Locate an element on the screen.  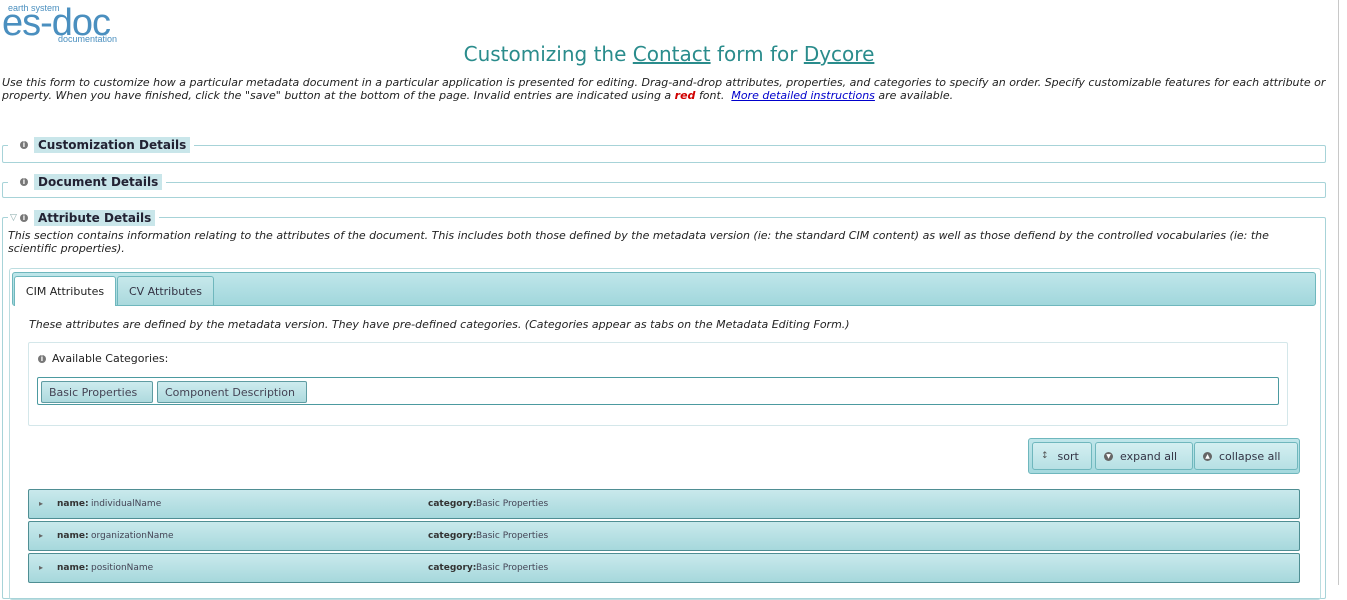
contact-link: Contact is located at coordinates (672, 54).